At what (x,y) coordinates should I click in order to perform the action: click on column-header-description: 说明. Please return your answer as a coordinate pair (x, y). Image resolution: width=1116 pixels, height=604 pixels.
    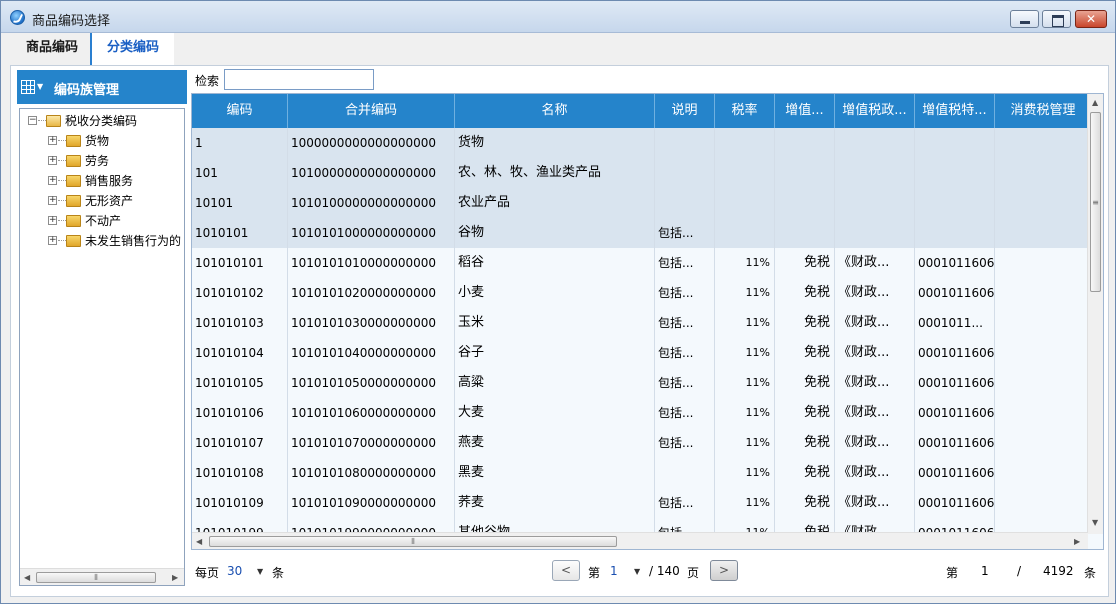
    Looking at the image, I should click on (685, 111).